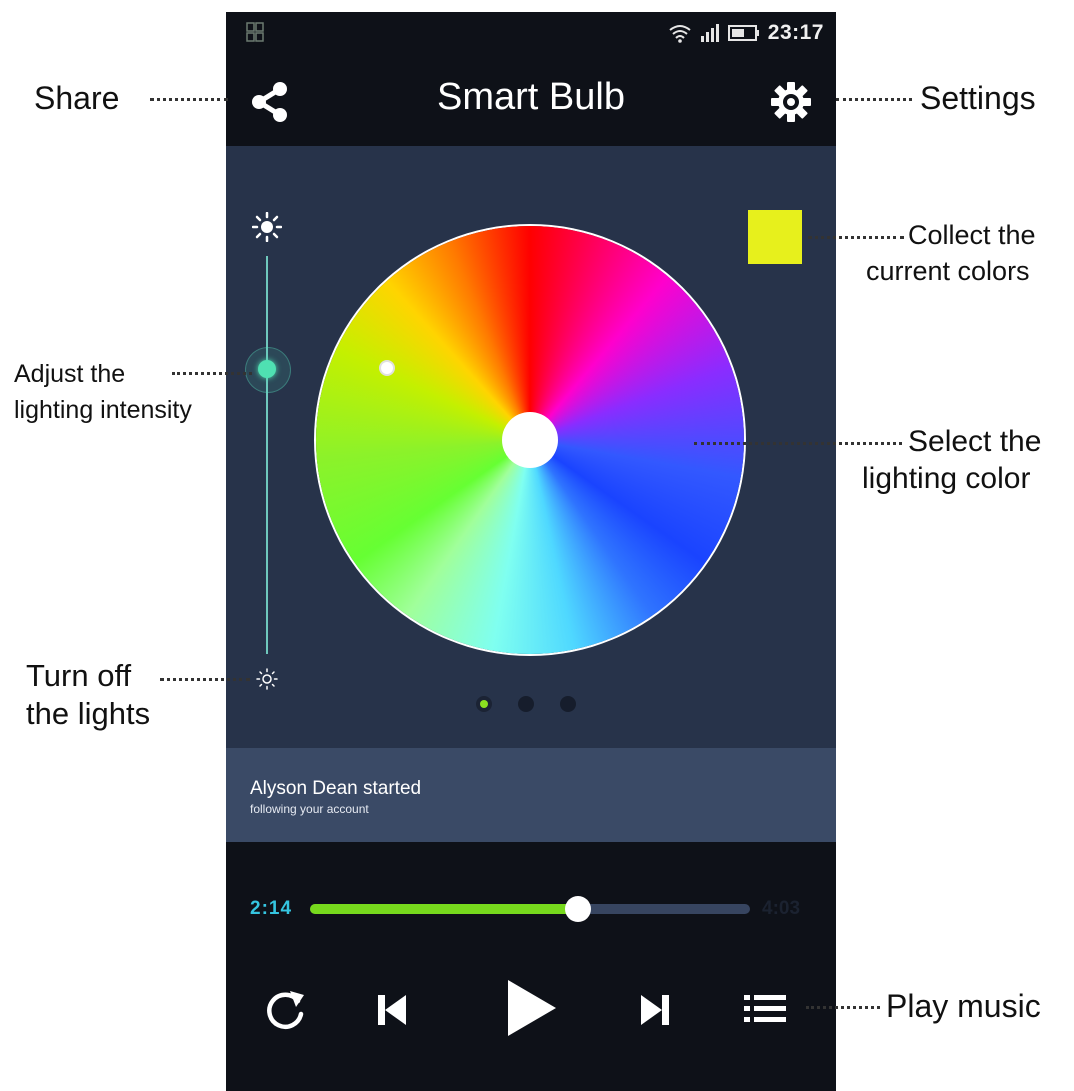  What do you see at coordinates (781, 908) in the screenshot?
I see `total-time: 4:03` at bounding box center [781, 908].